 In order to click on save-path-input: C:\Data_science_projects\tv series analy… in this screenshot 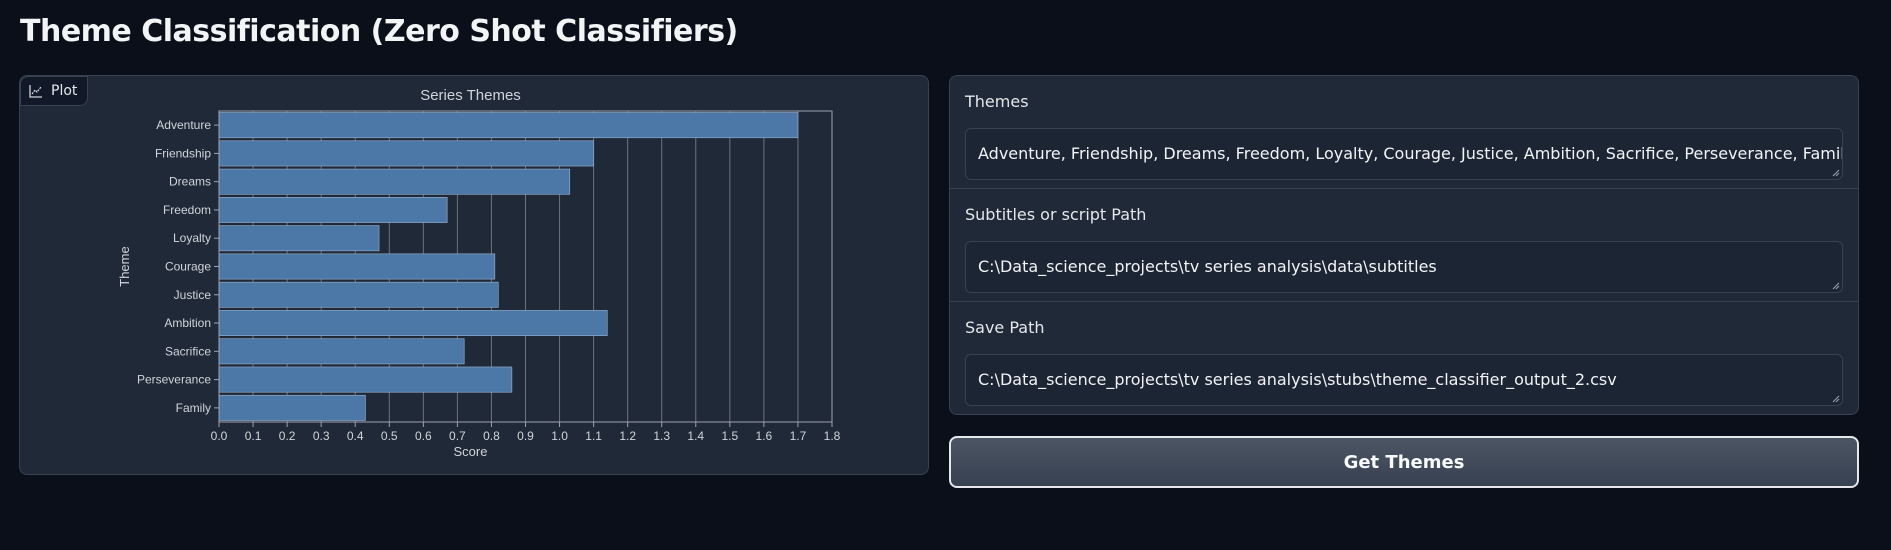, I will do `click(1404, 380)`.